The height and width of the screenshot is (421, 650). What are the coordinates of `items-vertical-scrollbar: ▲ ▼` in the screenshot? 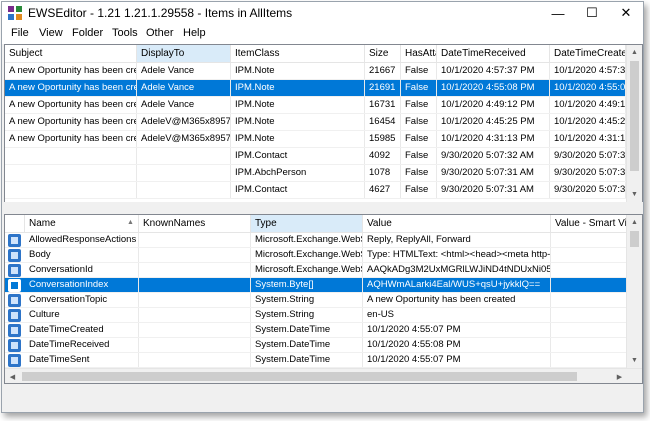 It's located at (634, 123).